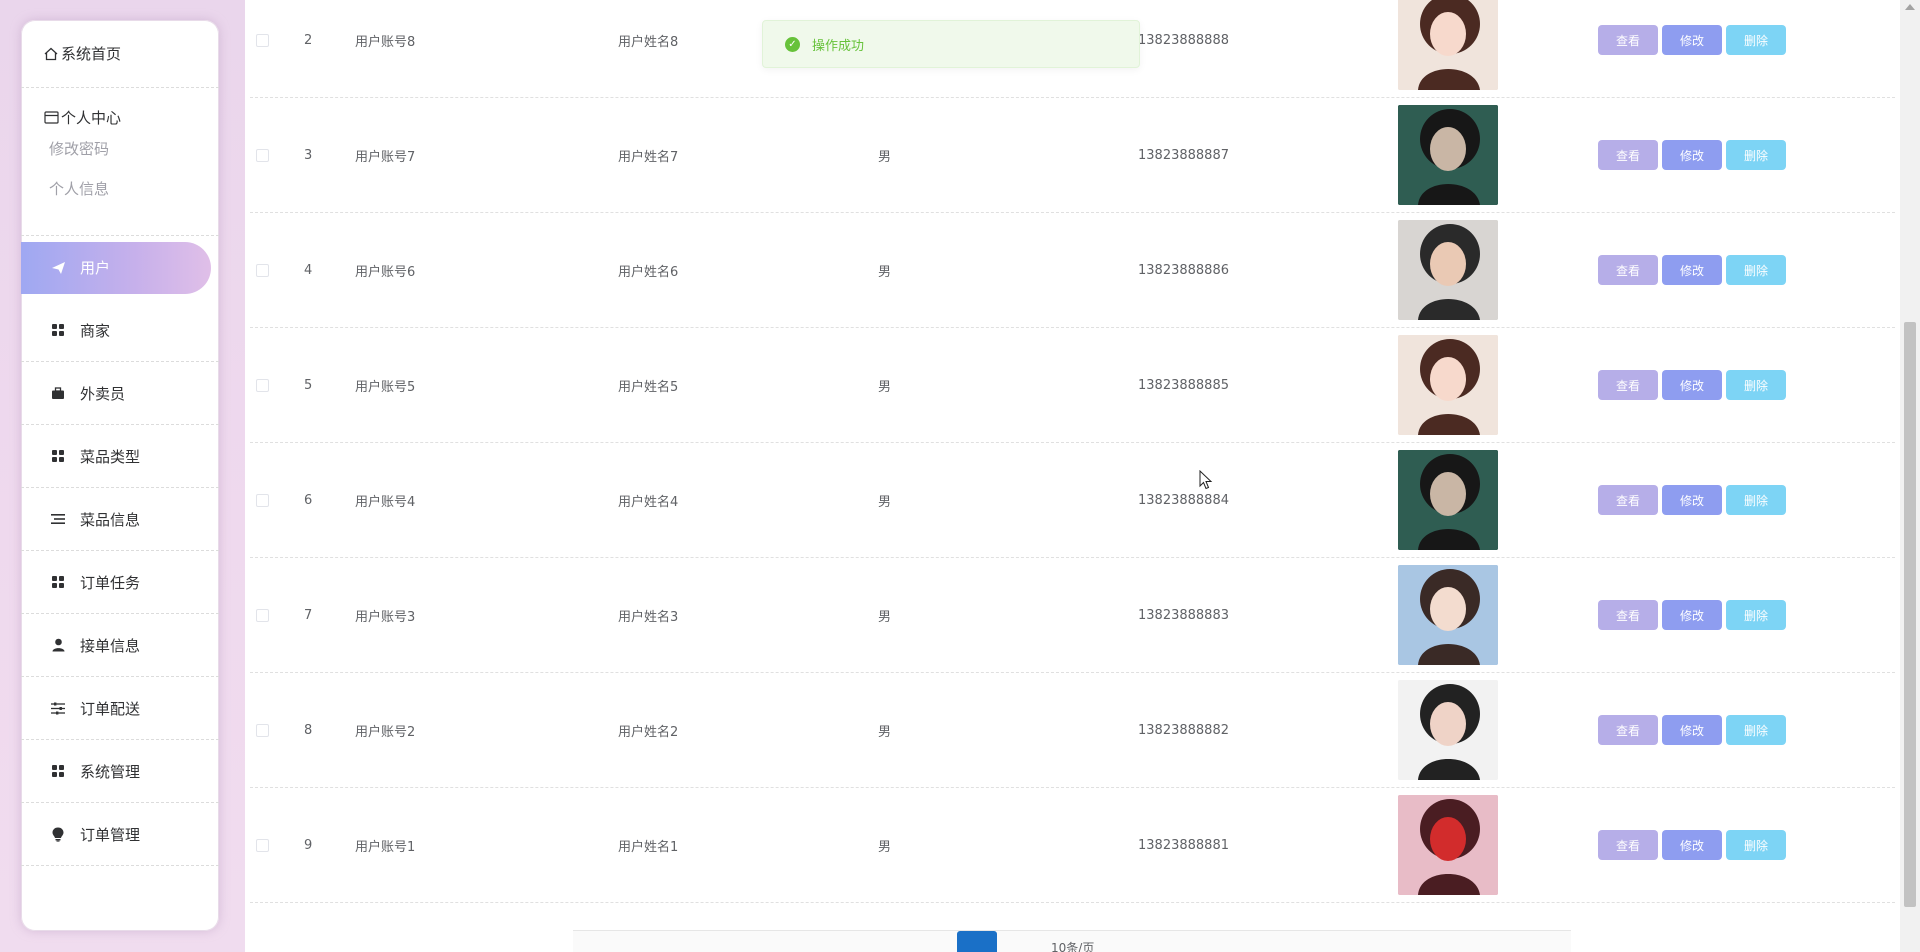 The height and width of the screenshot is (952, 1920). I want to click on scrollbar-thumb, so click(1910, 614).